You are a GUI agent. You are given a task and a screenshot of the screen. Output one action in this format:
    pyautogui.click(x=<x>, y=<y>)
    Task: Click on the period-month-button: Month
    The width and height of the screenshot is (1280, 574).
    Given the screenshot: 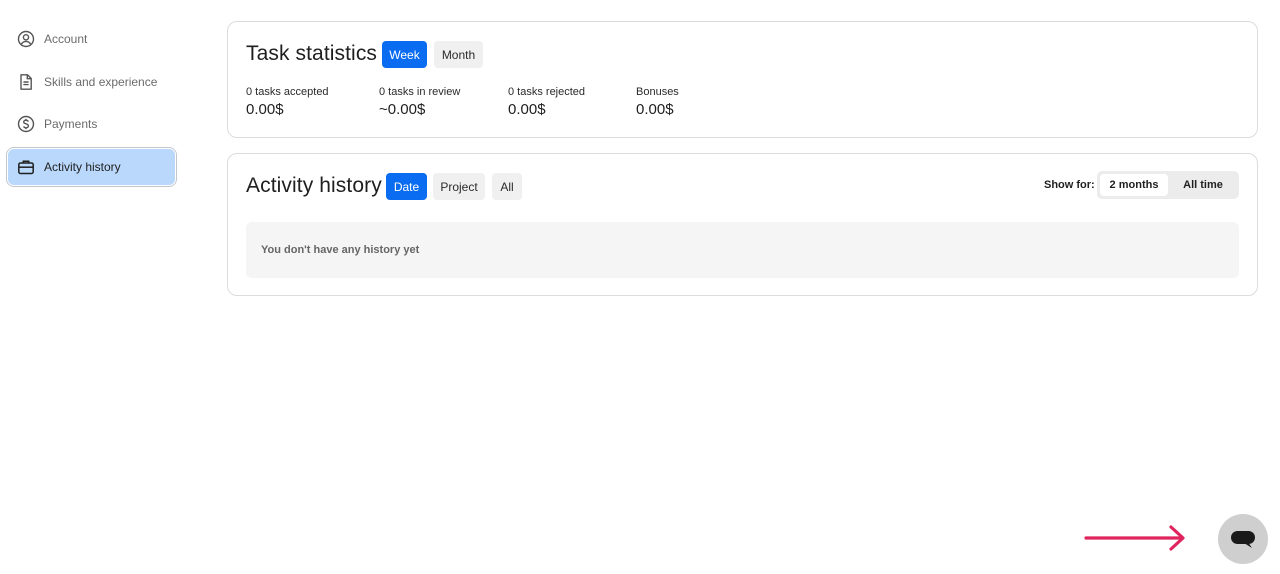 What is the action you would take?
    pyautogui.click(x=458, y=54)
    